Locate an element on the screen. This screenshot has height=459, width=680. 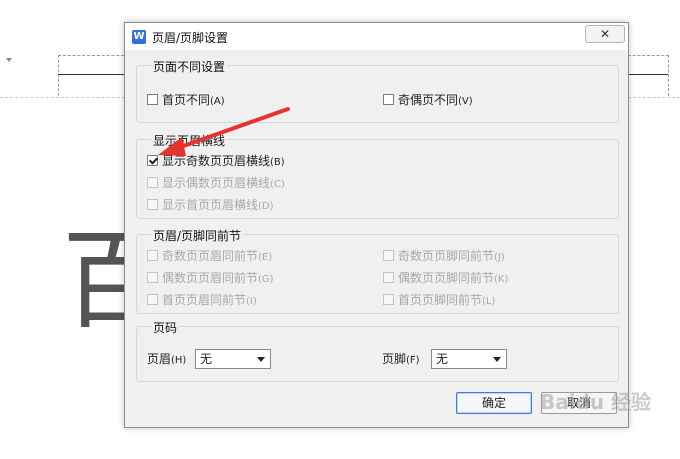
watermark: Baidu 经验 is located at coordinates (596, 402).